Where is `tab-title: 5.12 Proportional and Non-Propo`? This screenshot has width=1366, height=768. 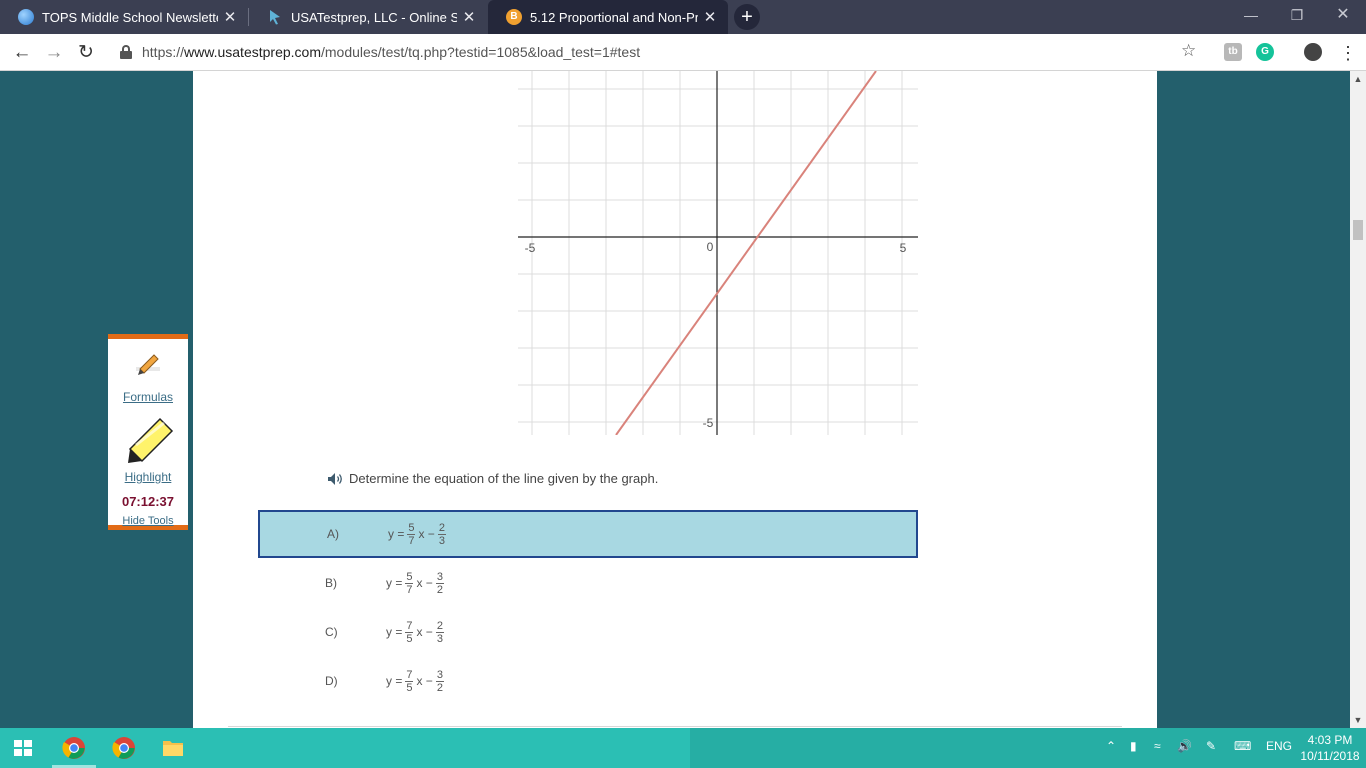
tab-title: 5.12 Proportional and Non-Propo is located at coordinates (614, 17).